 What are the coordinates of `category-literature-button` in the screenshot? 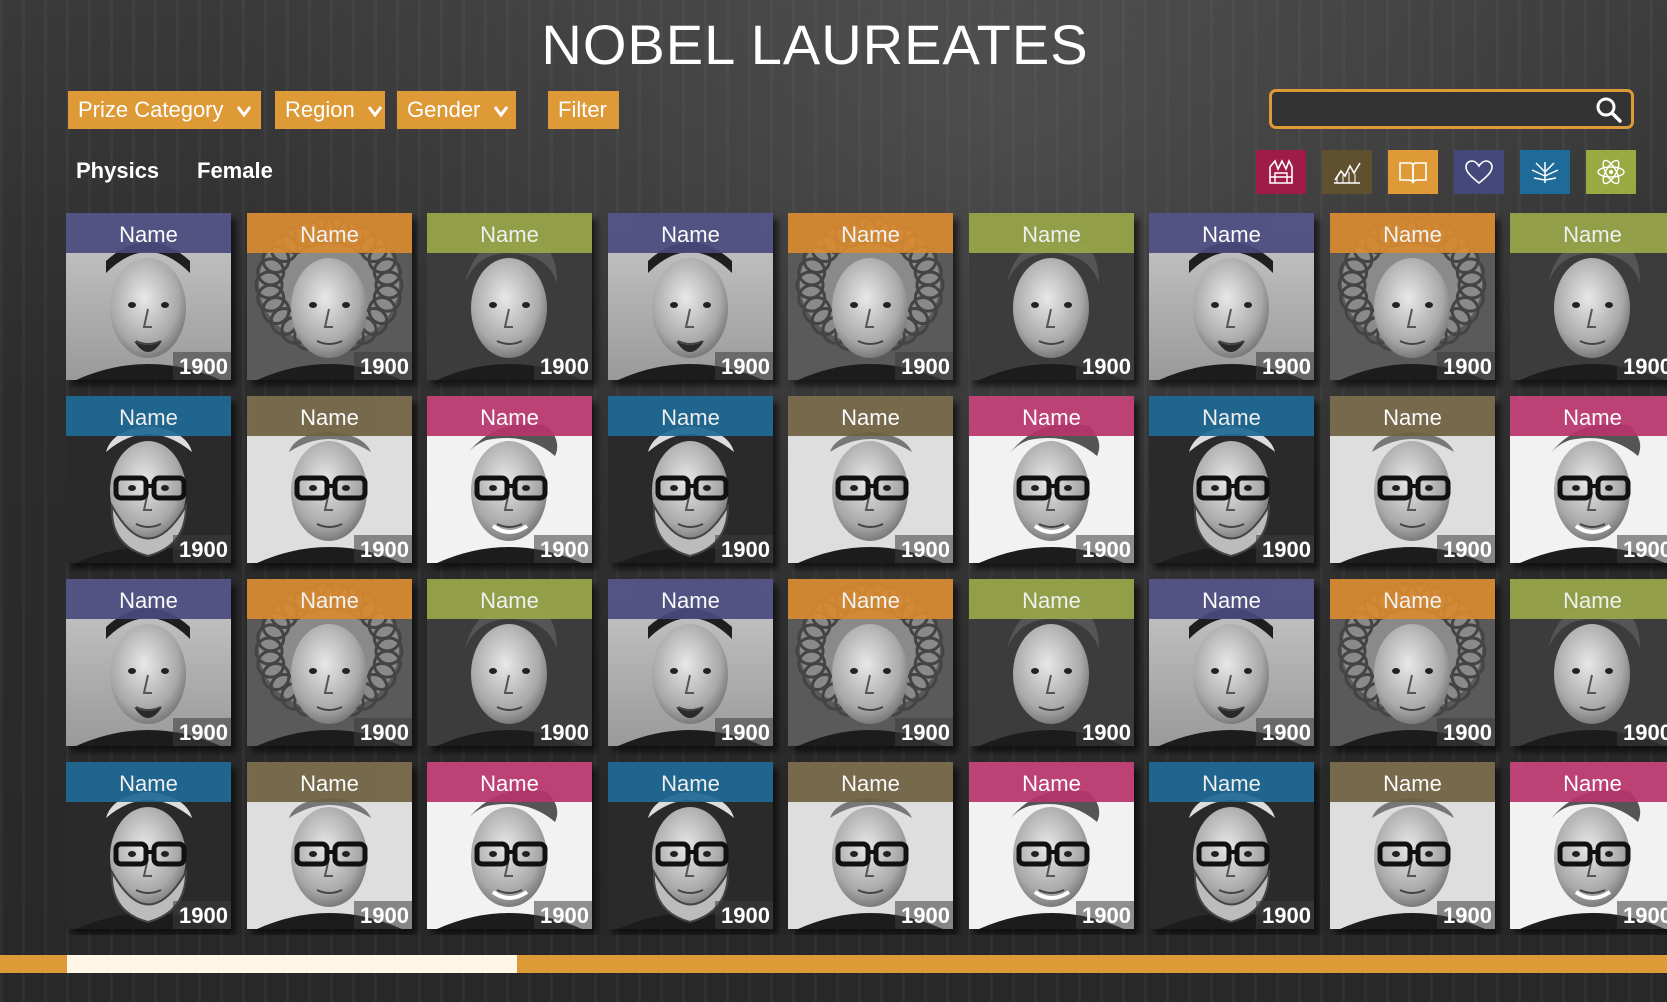 It's located at (1413, 172).